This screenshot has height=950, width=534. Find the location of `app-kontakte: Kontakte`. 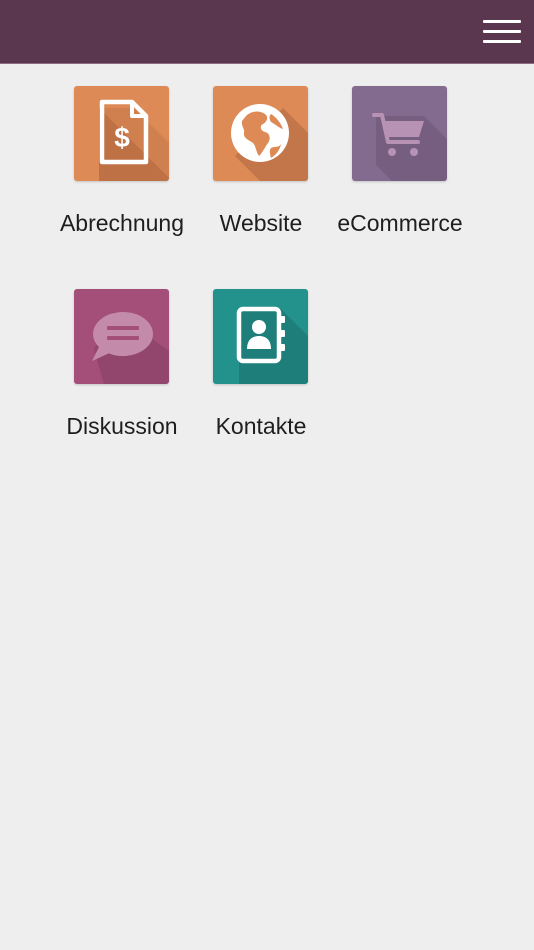

app-kontakte: Kontakte is located at coordinates (261, 374).